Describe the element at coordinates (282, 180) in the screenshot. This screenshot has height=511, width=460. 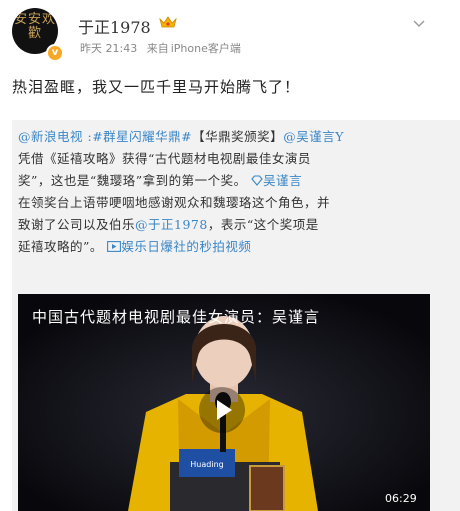
I see `mention-wu-2: 吴谨言` at that location.